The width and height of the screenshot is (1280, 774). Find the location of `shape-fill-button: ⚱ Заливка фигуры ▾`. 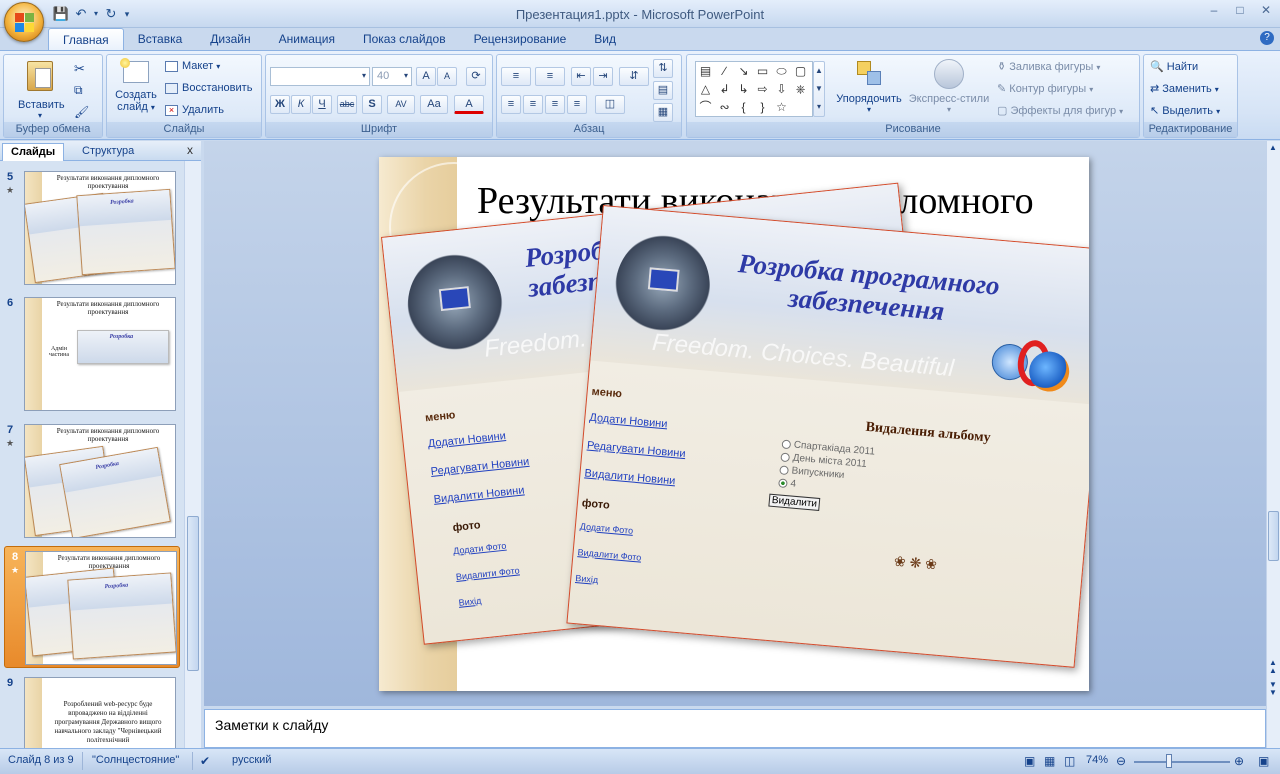

shape-fill-button: ⚱ Заливка фигуры ▾ is located at coordinates (1048, 66).